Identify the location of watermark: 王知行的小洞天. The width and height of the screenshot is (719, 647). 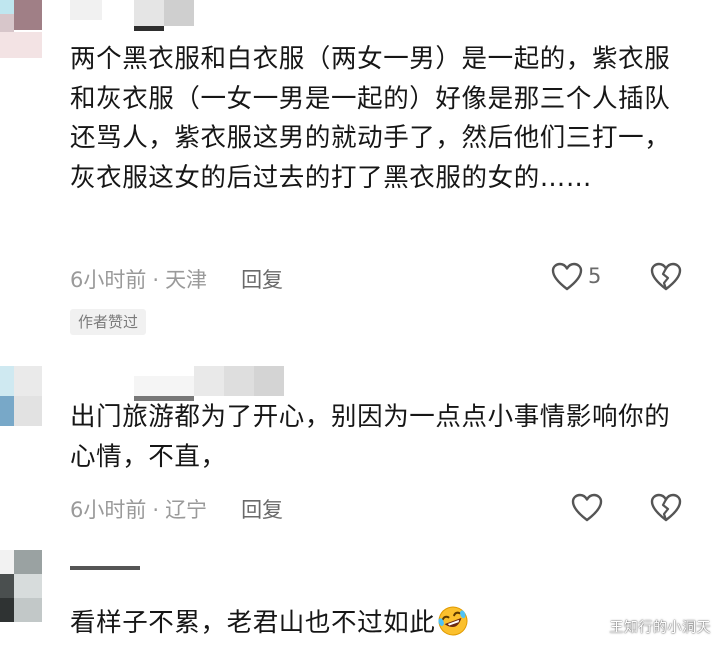
(660, 628).